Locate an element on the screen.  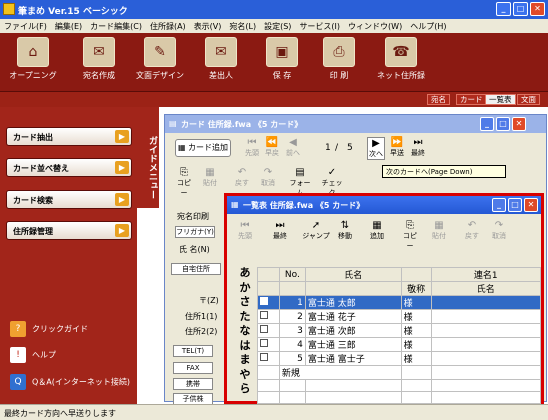
list-undo-button: ↶ 戻す is located at coordinates (472, 230).